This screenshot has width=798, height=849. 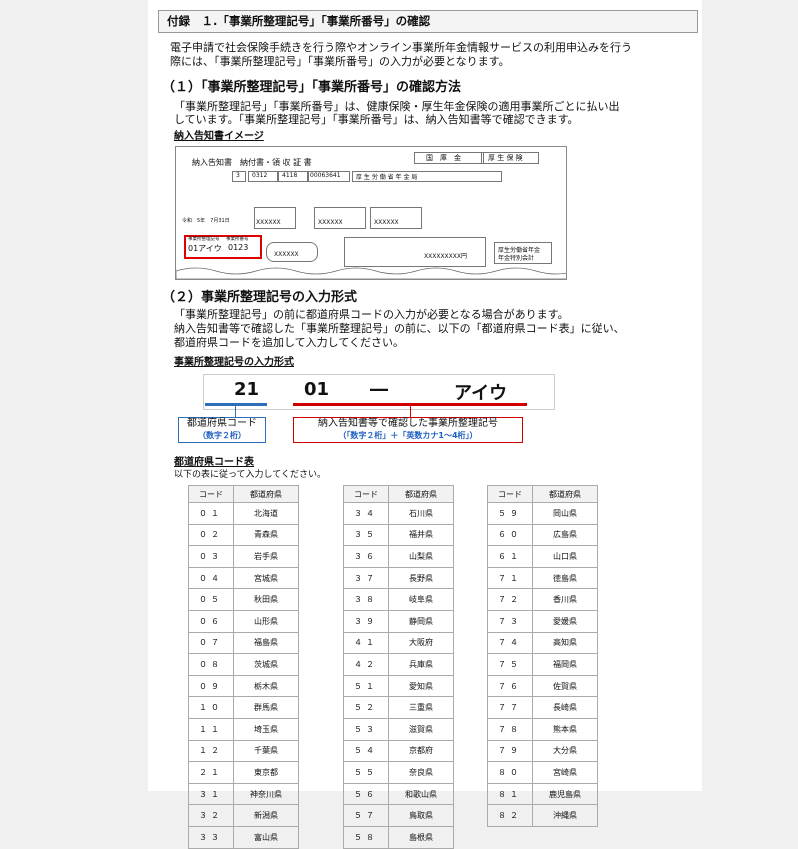 What do you see at coordinates (510, 578) in the screenshot?
I see `pref-code-cell: ７１` at bounding box center [510, 578].